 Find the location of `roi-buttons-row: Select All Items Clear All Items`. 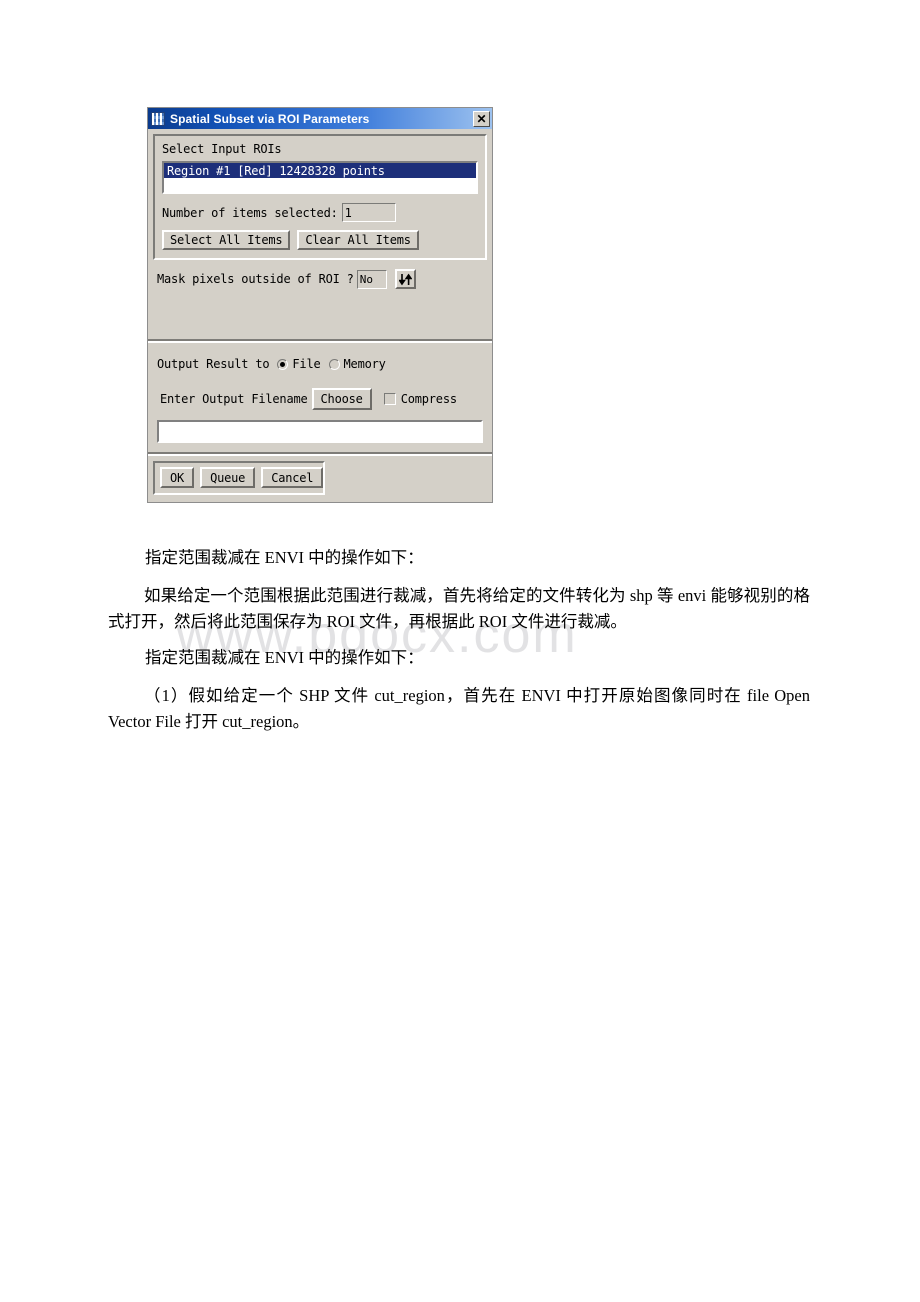

roi-buttons-row: Select All Items Clear All Items is located at coordinates (320, 240).